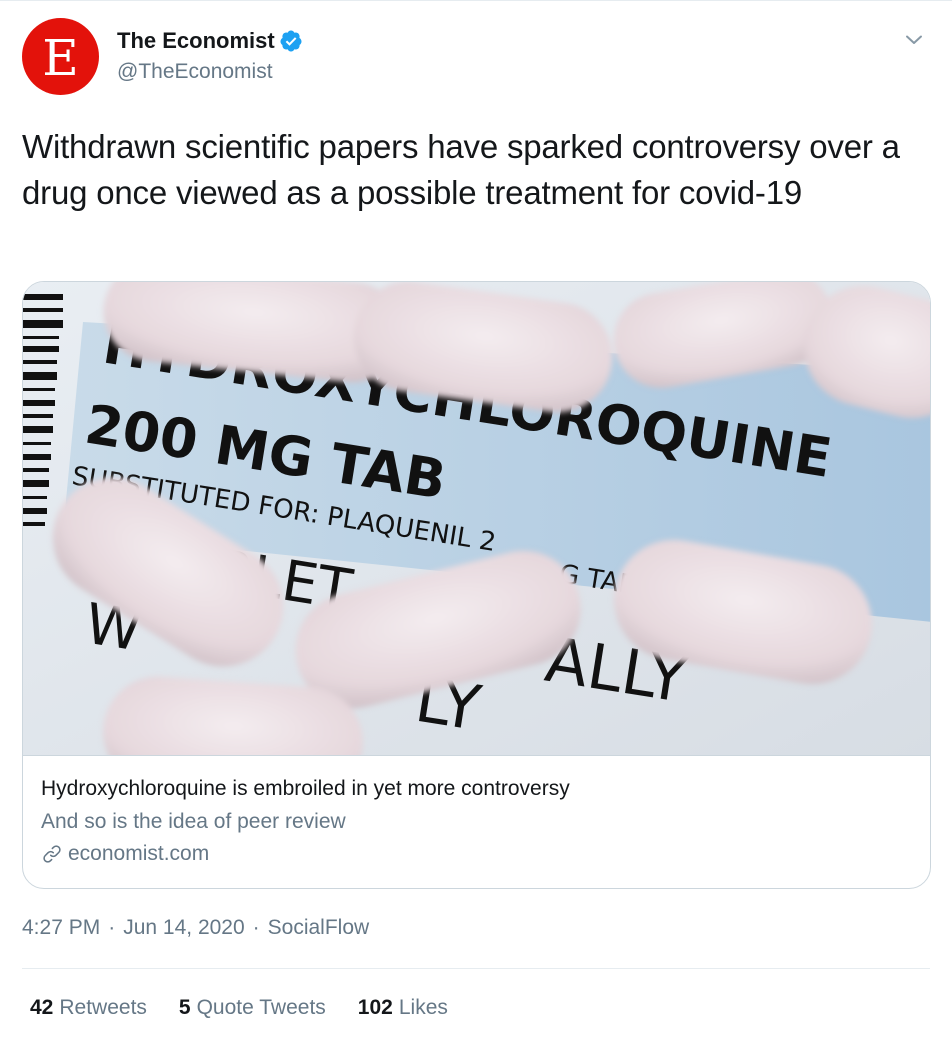  What do you see at coordinates (319, 928) in the screenshot?
I see `tweet-source: SocialFlow` at bounding box center [319, 928].